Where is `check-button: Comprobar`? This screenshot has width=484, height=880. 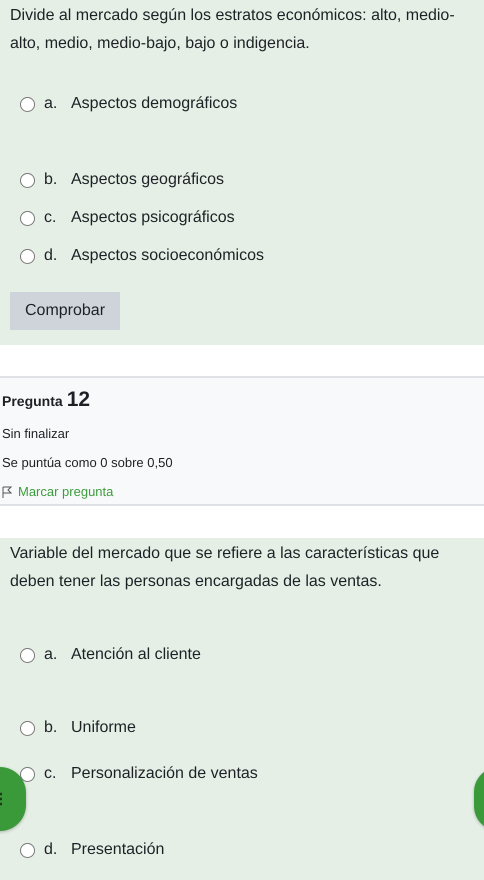 check-button: Comprobar is located at coordinates (65, 311).